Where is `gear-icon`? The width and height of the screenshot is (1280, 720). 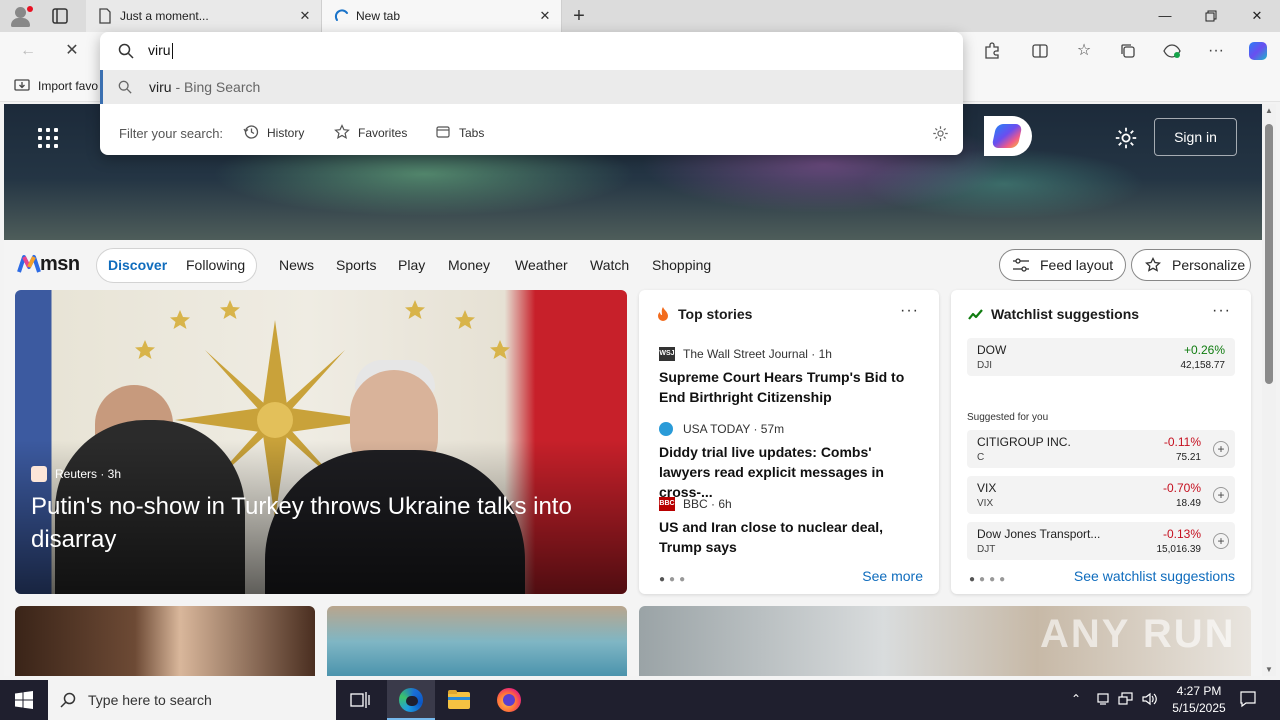 gear-icon is located at coordinates (940, 135).